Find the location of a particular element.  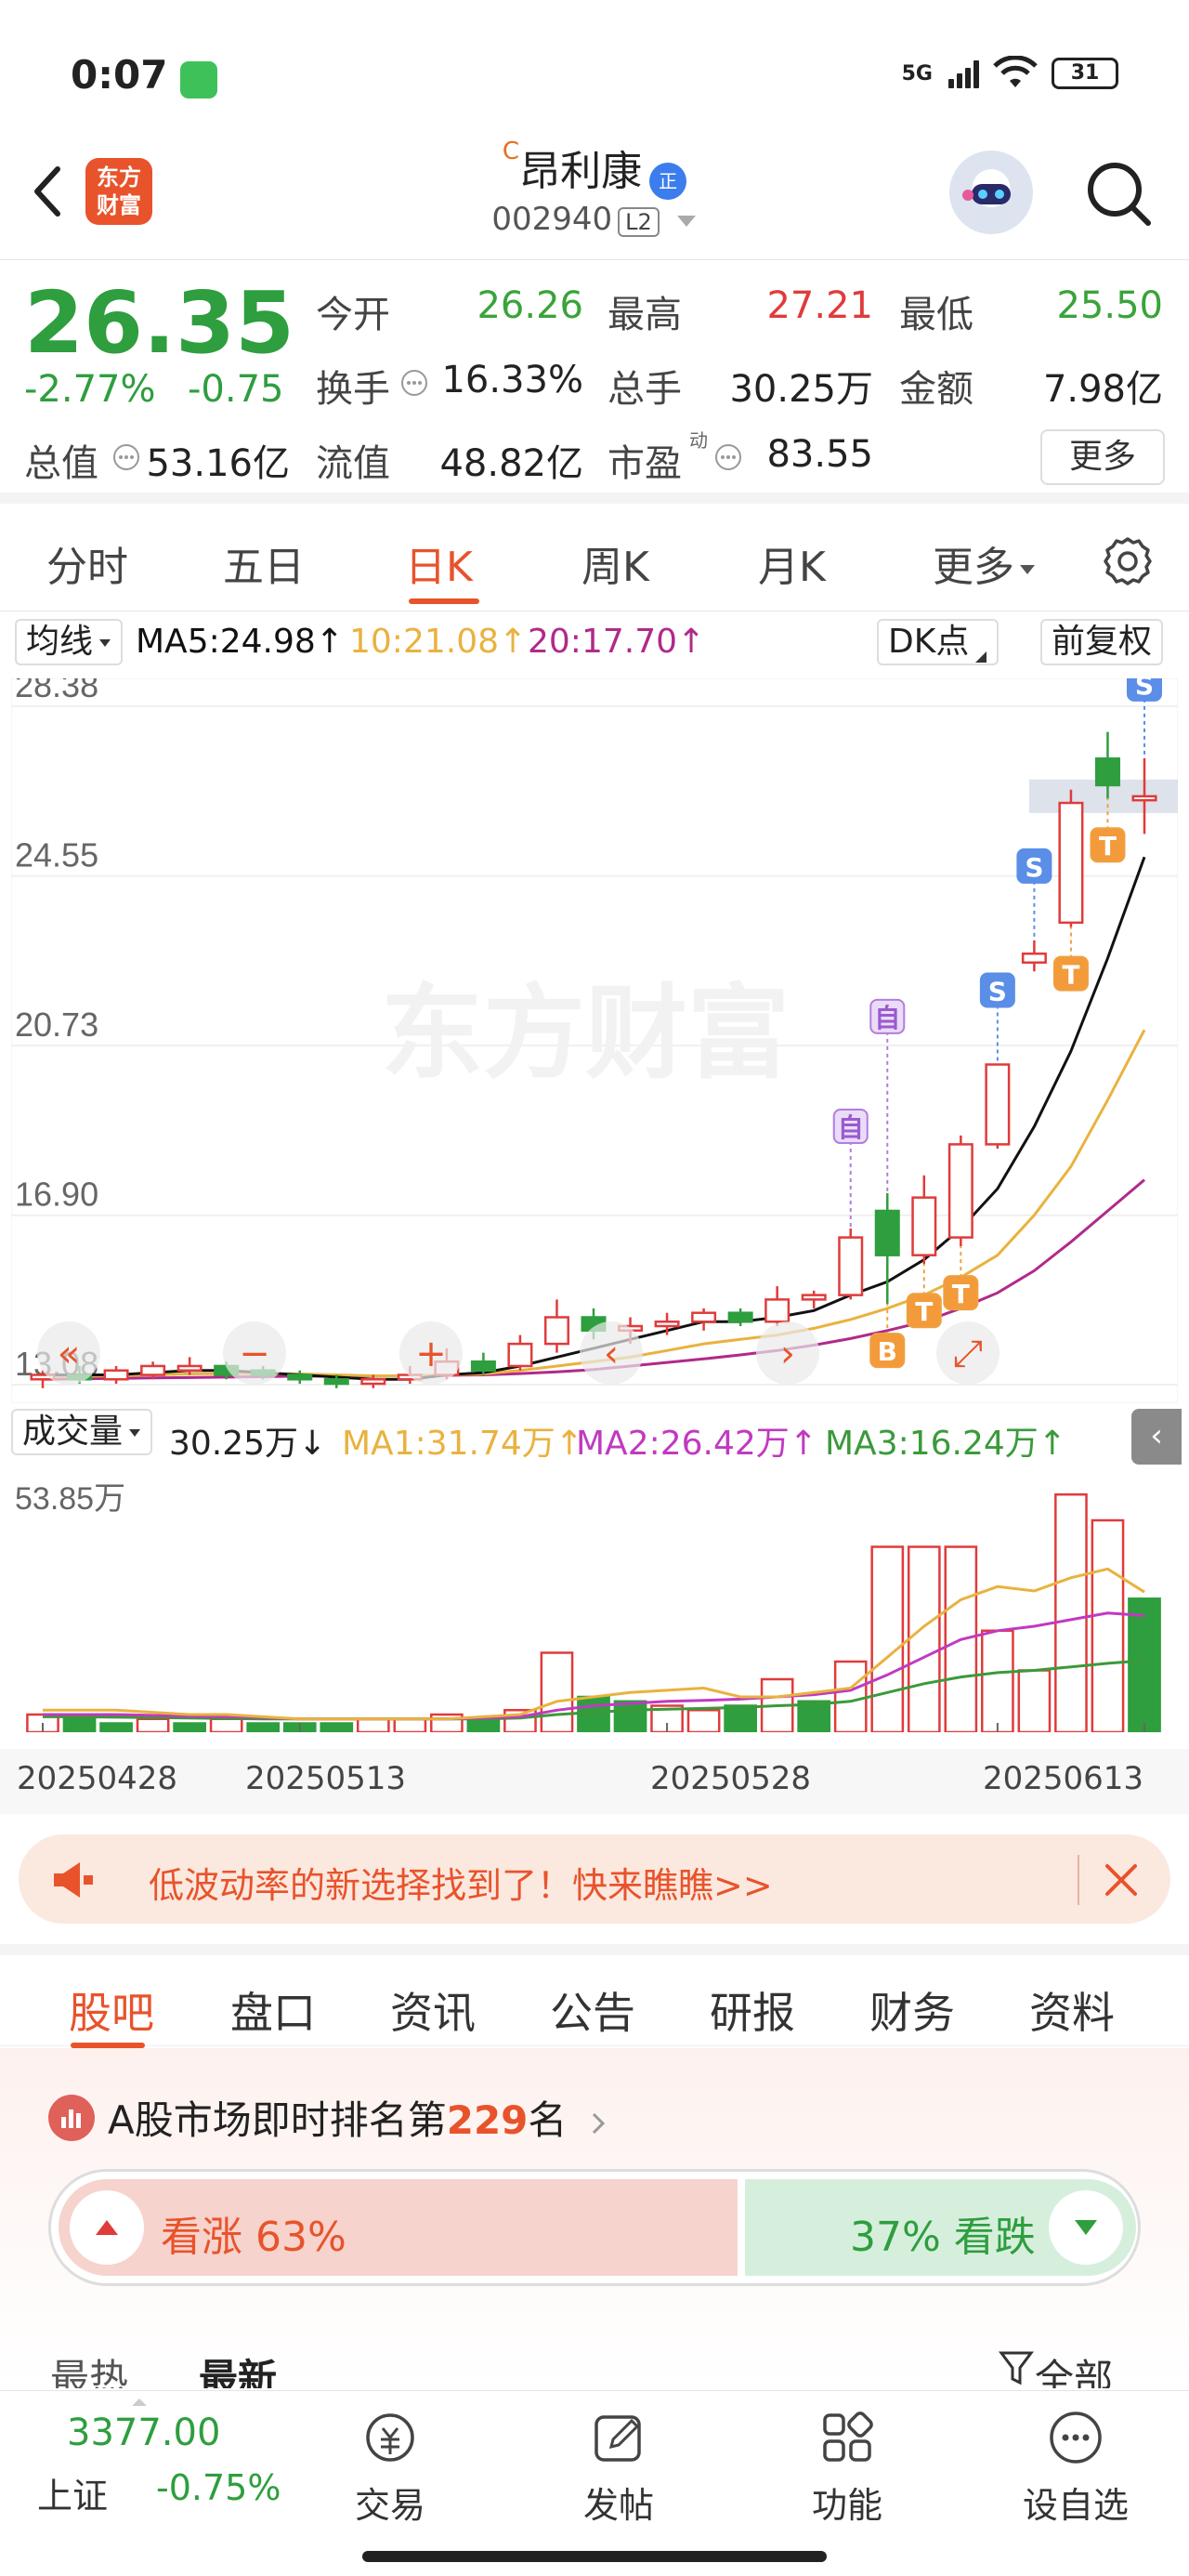

tab-finance: 财务 is located at coordinates (912, 2010).